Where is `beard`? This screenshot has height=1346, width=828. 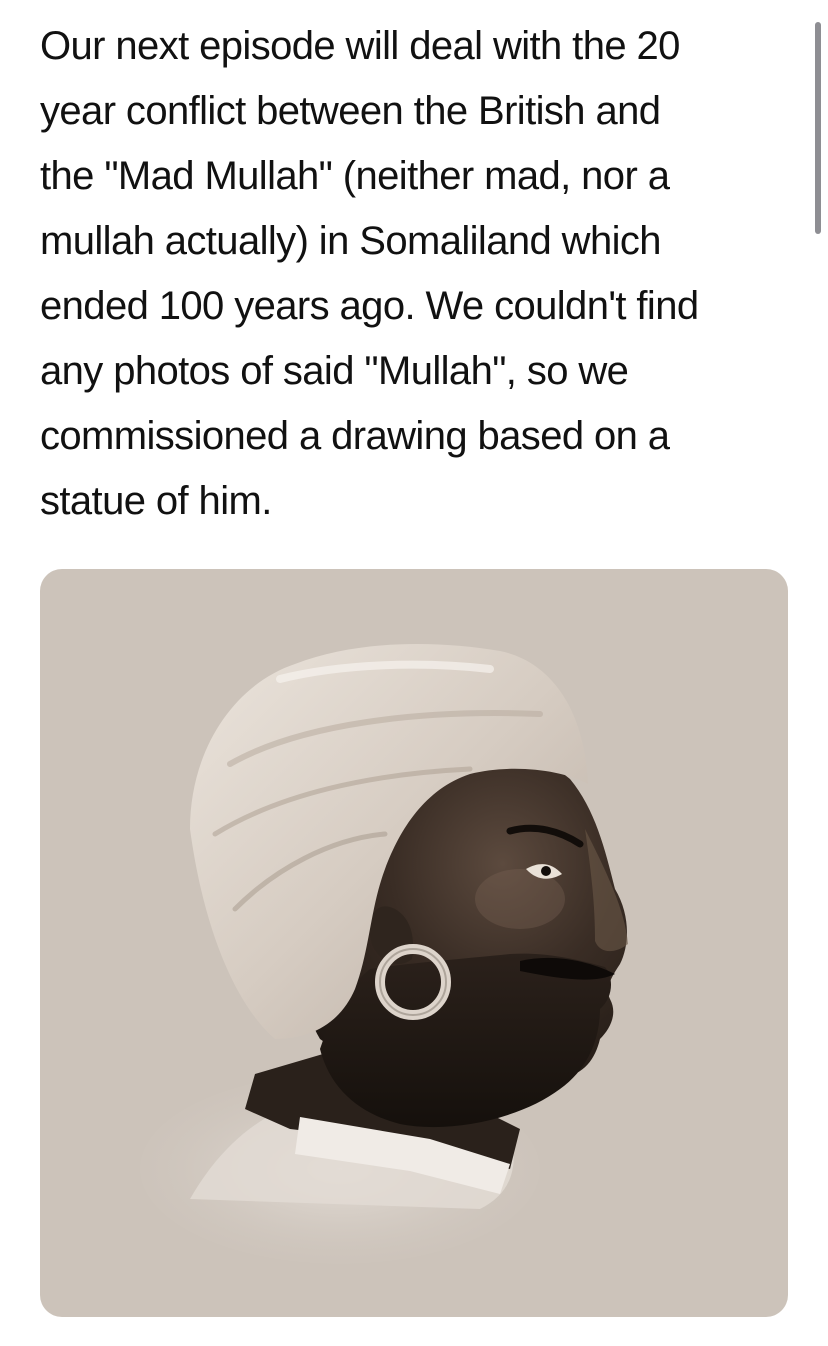 beard is located at coordinates (466, 1040).